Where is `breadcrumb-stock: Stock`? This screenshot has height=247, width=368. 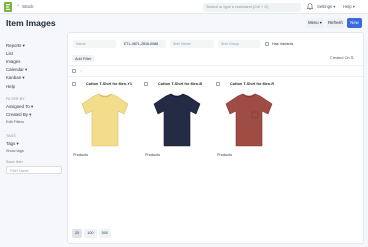 breadcrumb-stock: Stock is located at coordinates (28, 6).